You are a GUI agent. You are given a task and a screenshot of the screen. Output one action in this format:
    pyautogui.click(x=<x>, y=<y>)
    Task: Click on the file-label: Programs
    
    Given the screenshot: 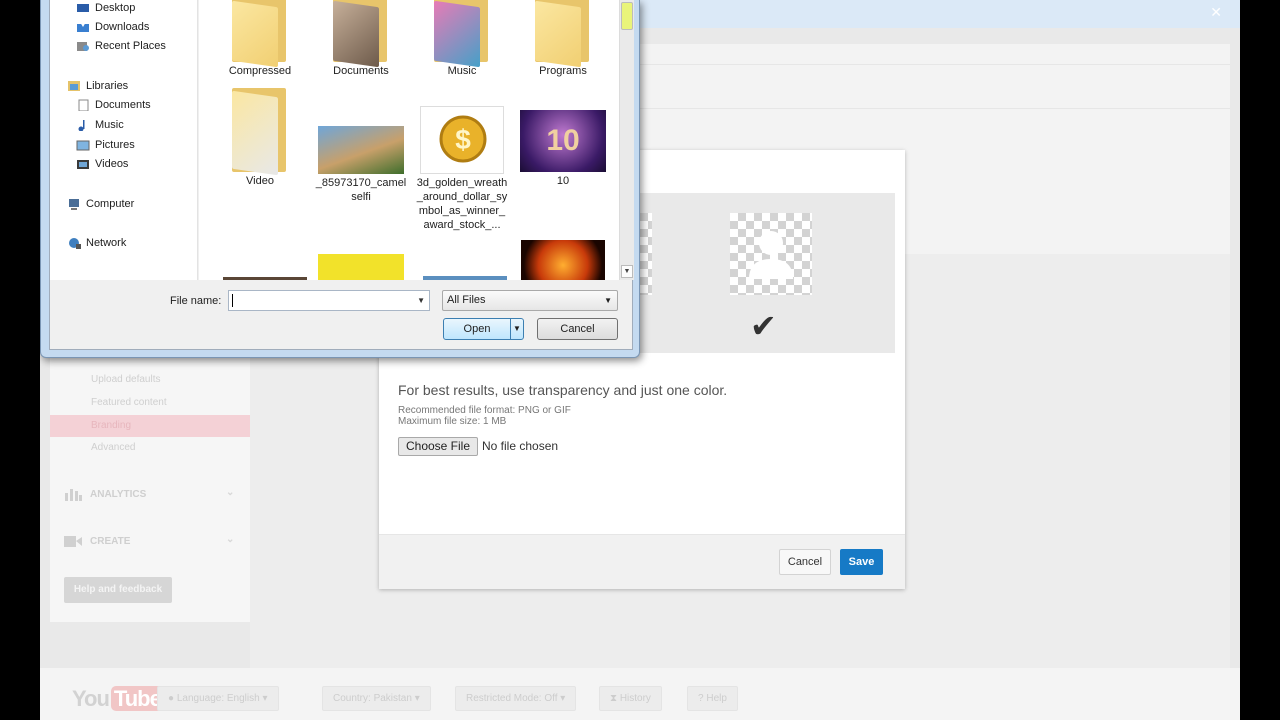 What is the action you would take?
    pyautogui.click(x=563, y=71)
    